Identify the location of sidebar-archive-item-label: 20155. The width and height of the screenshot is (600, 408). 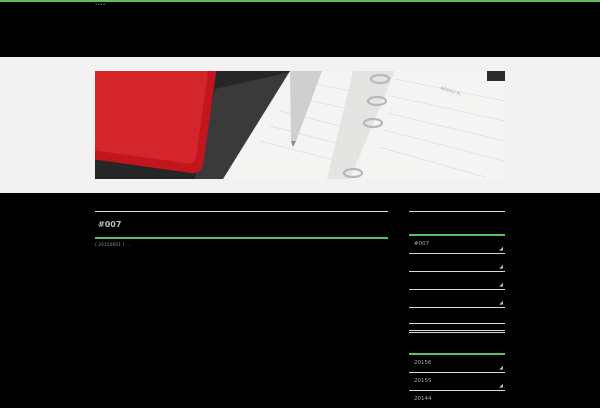
(423, 381).